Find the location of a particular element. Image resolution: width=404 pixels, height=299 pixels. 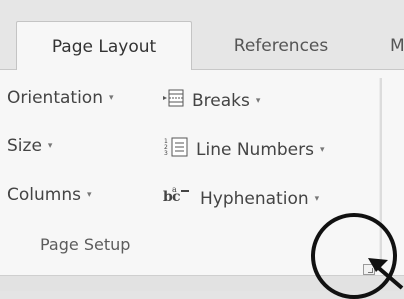

tab-page-layout: Page Layout is located at coordinates (104, 46).